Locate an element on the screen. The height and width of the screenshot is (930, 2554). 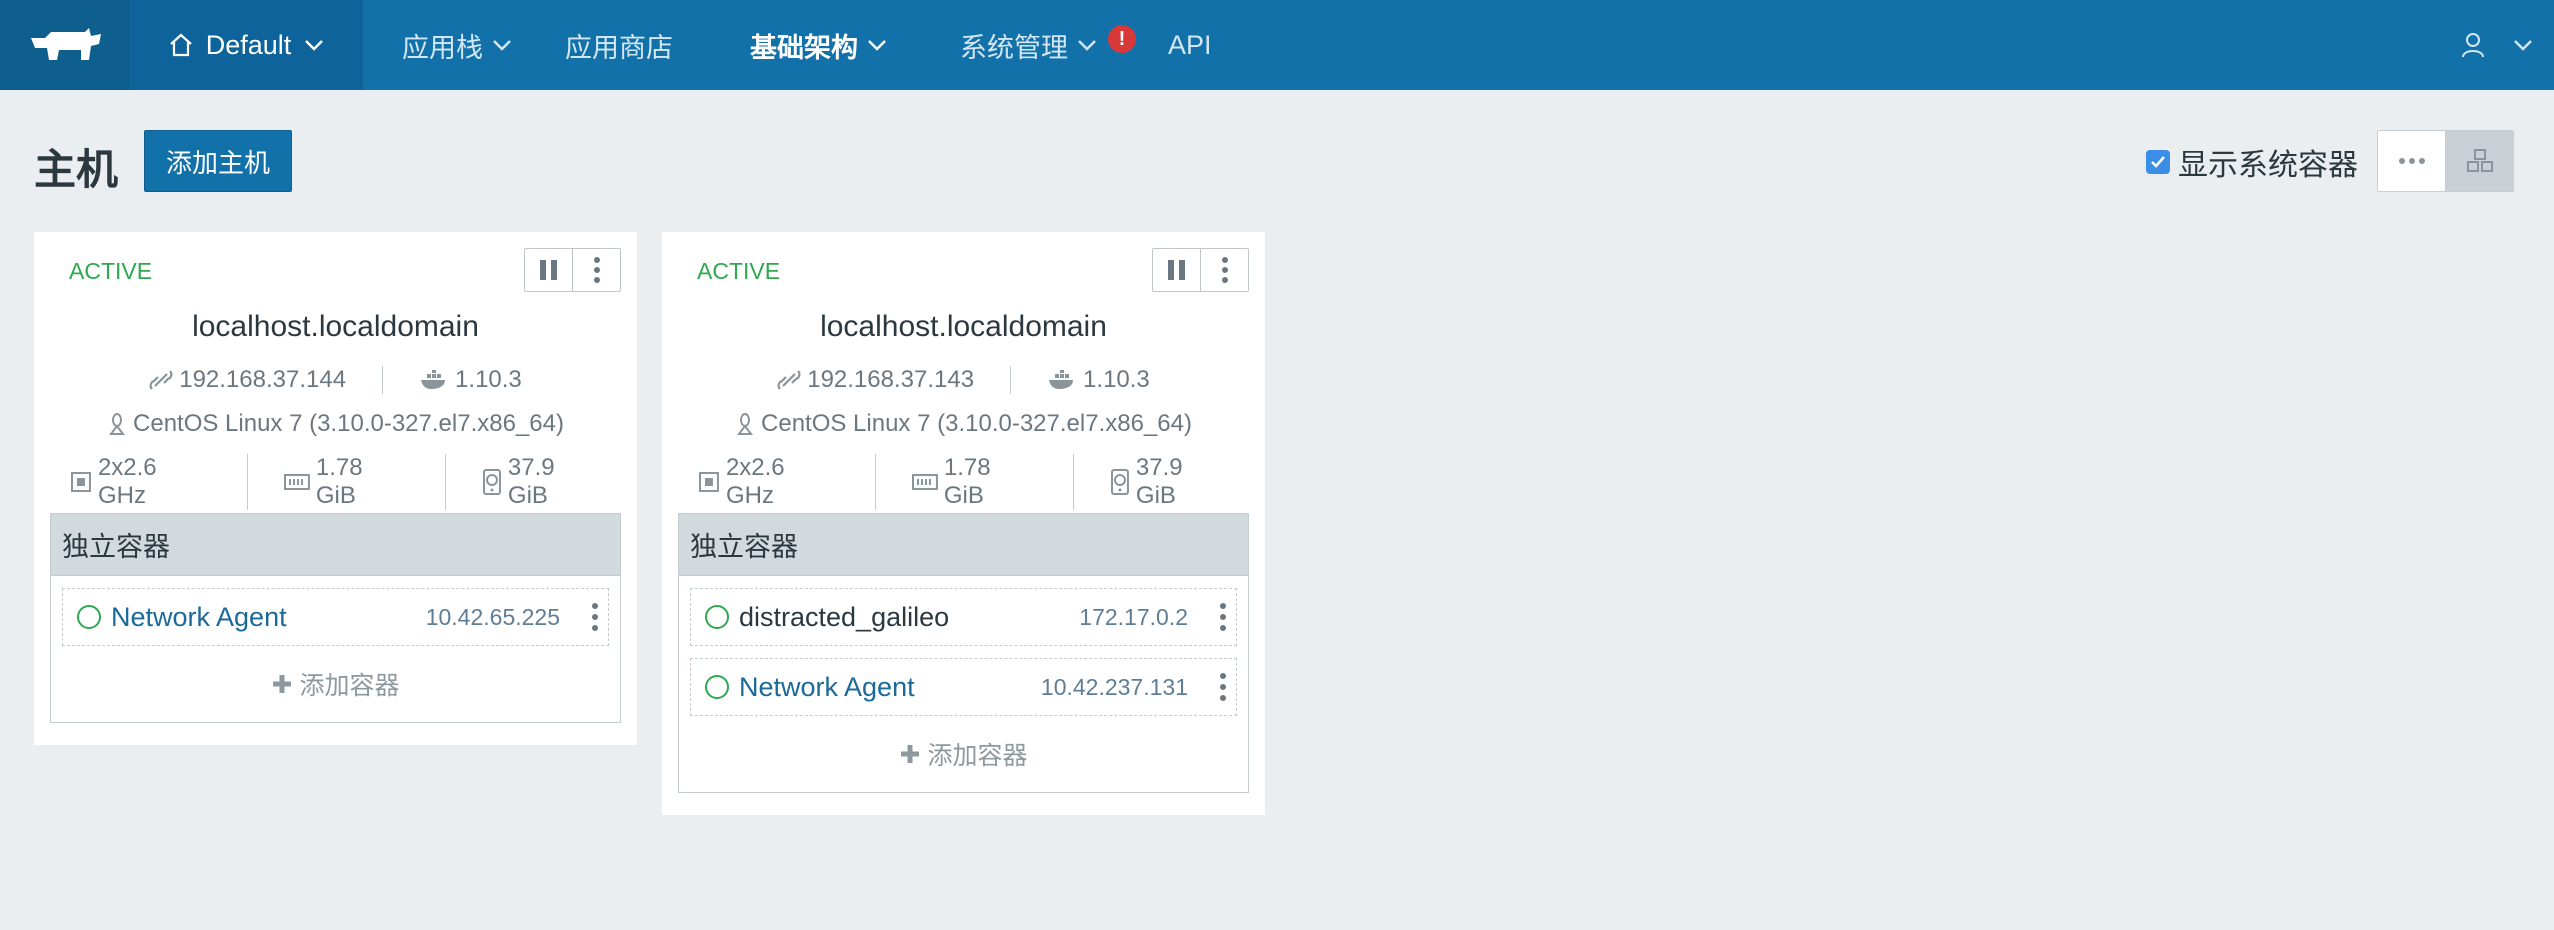
nav-catalog-label: 应用商店 is located at coordinates (619, 47).